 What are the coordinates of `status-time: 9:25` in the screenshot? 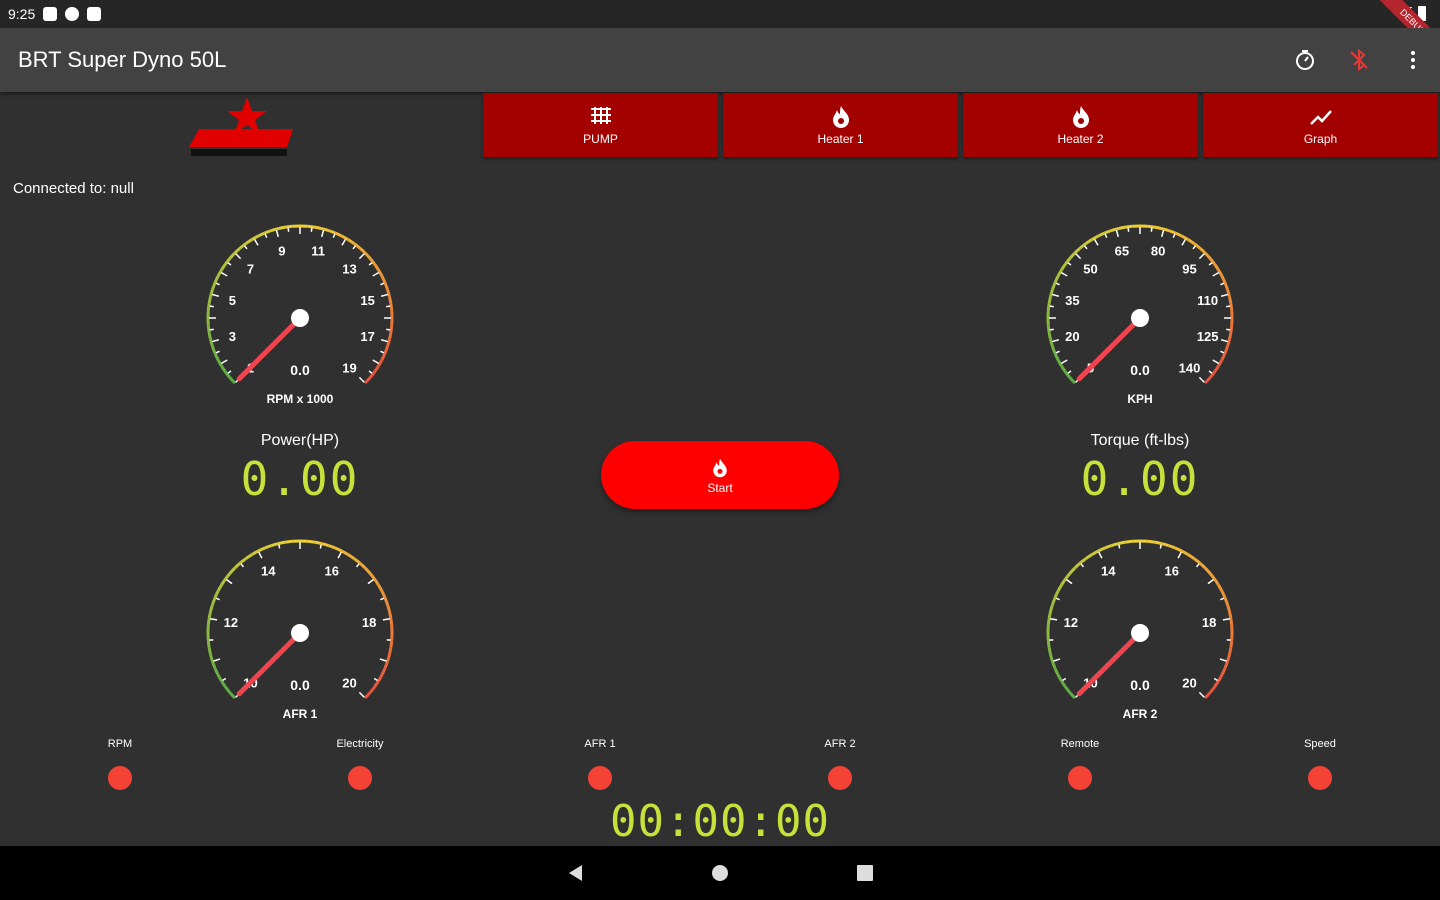 It's located at (22, 14).